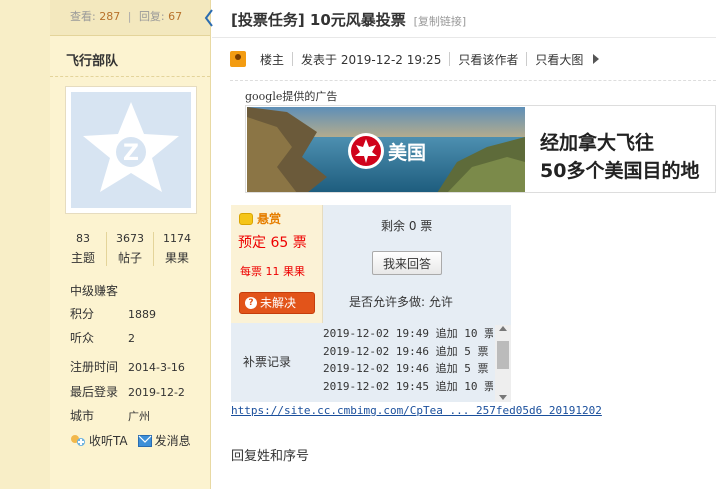  What do you see at coordinates (251, 303) in the screenshot?
I see `question-icon: ?` at bounding box center [251, 303].